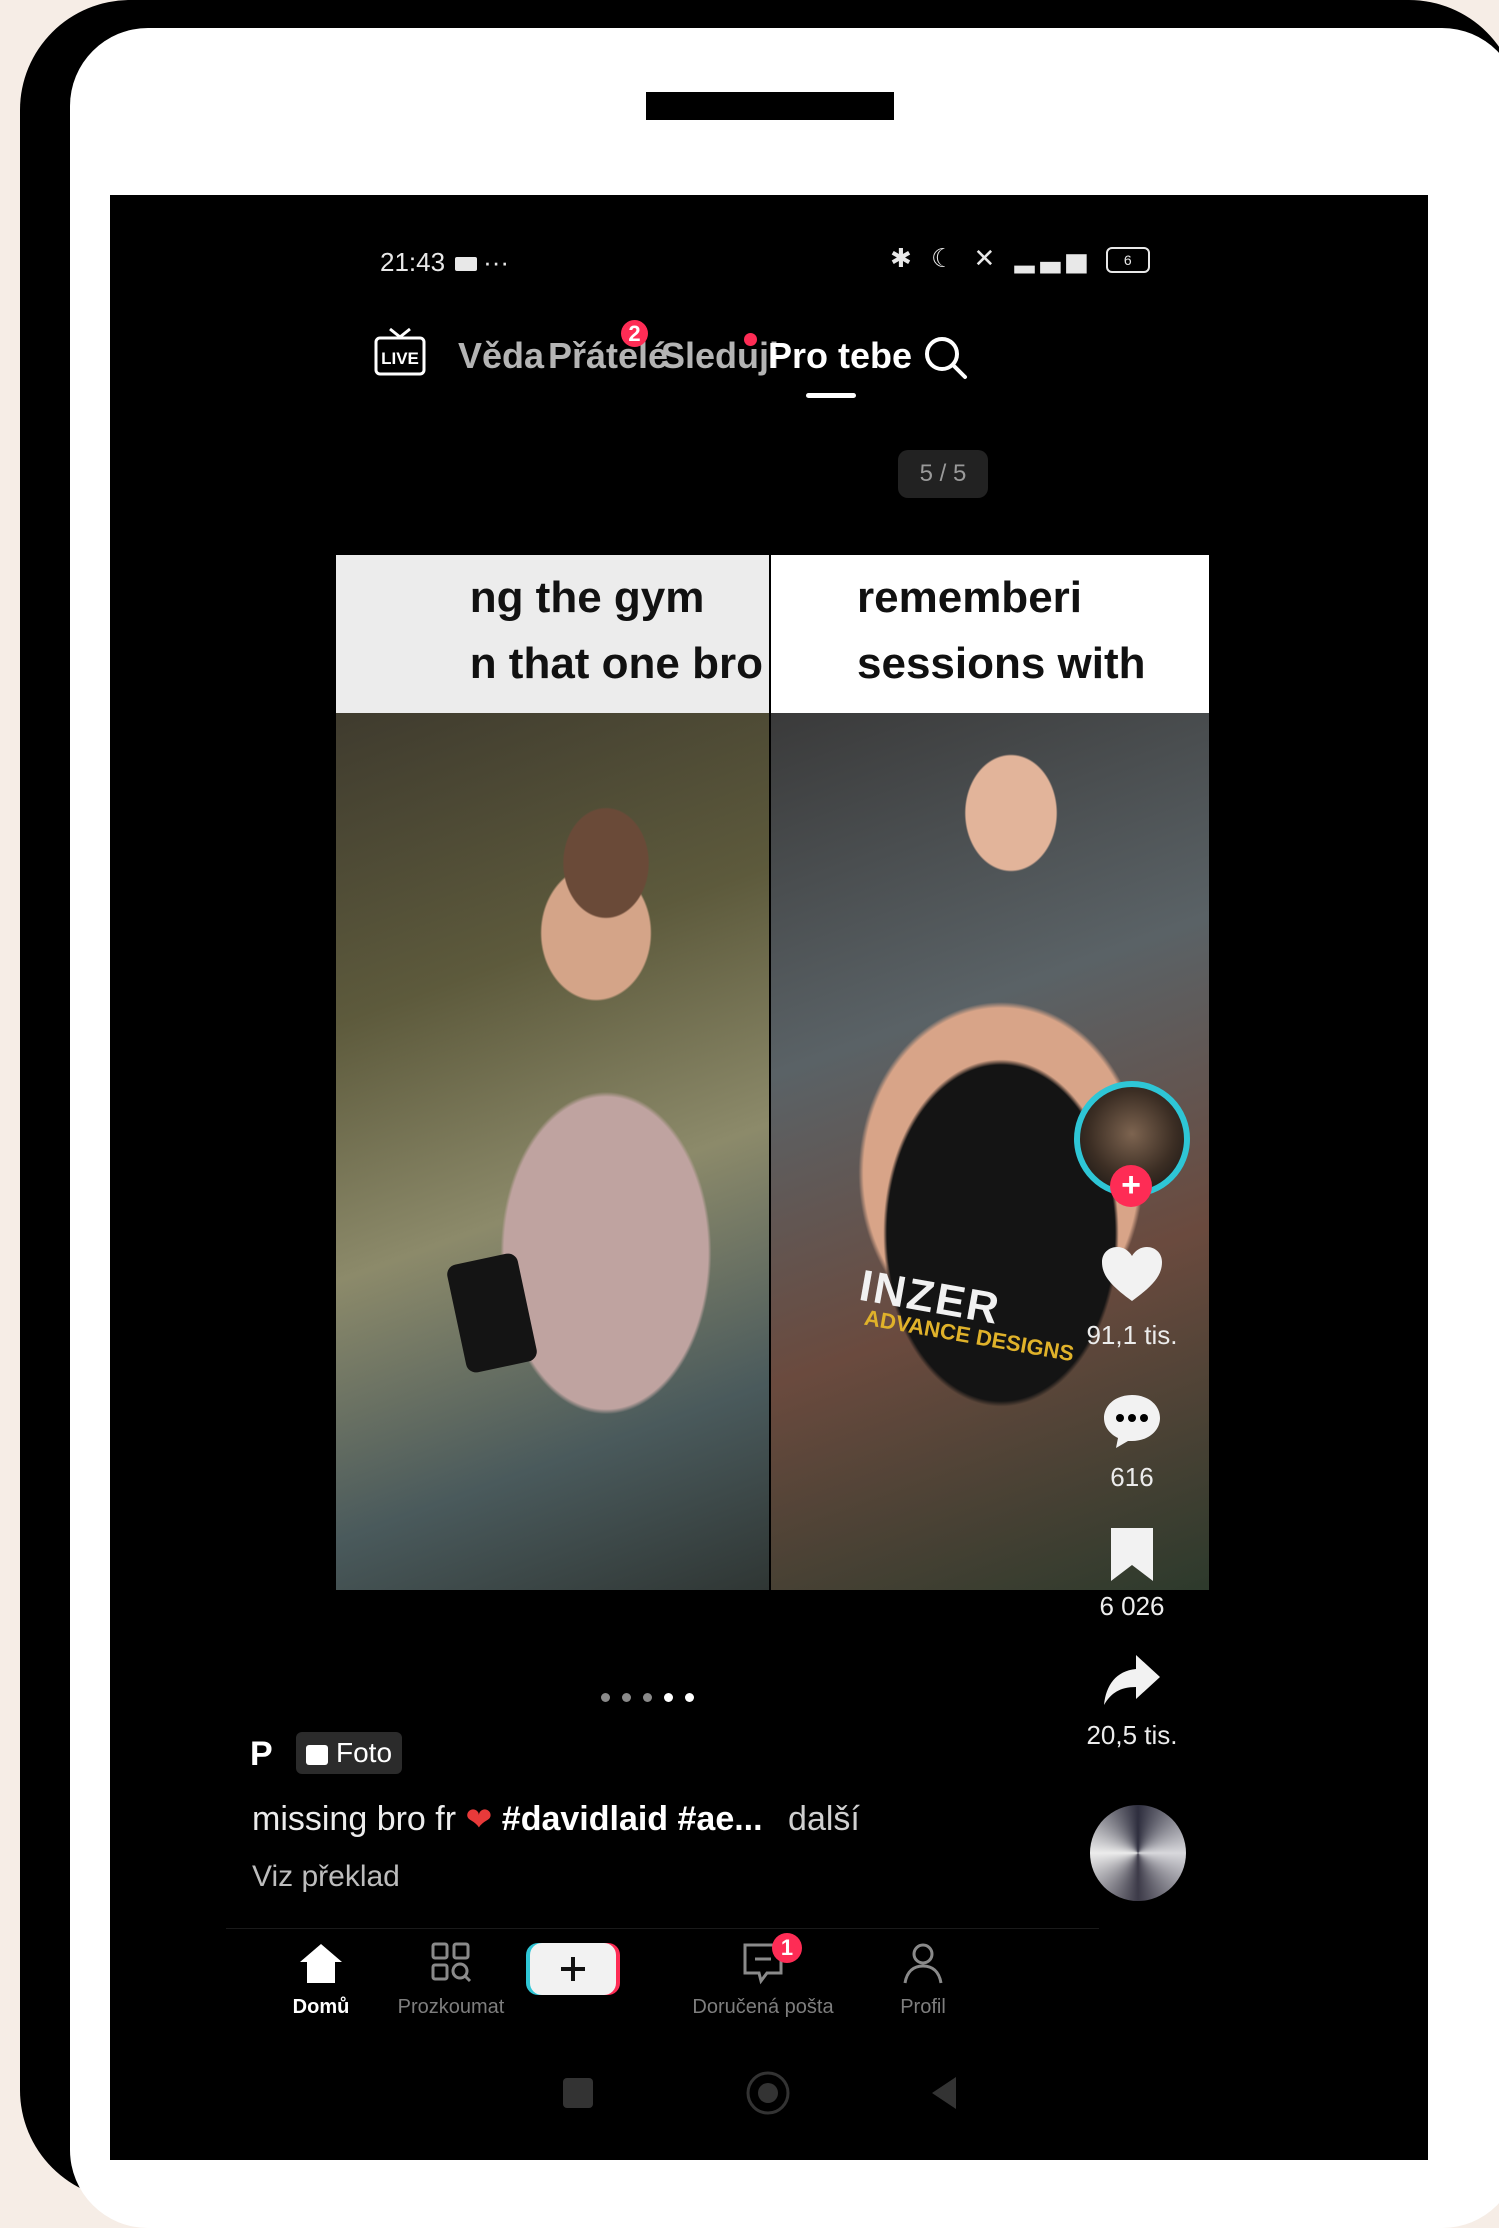 This screenshot has height=2228, width=1499. Describe the element at coordinates (1131, 1186) in the screenshot. I see `follow-plus-icon: +` at that location.